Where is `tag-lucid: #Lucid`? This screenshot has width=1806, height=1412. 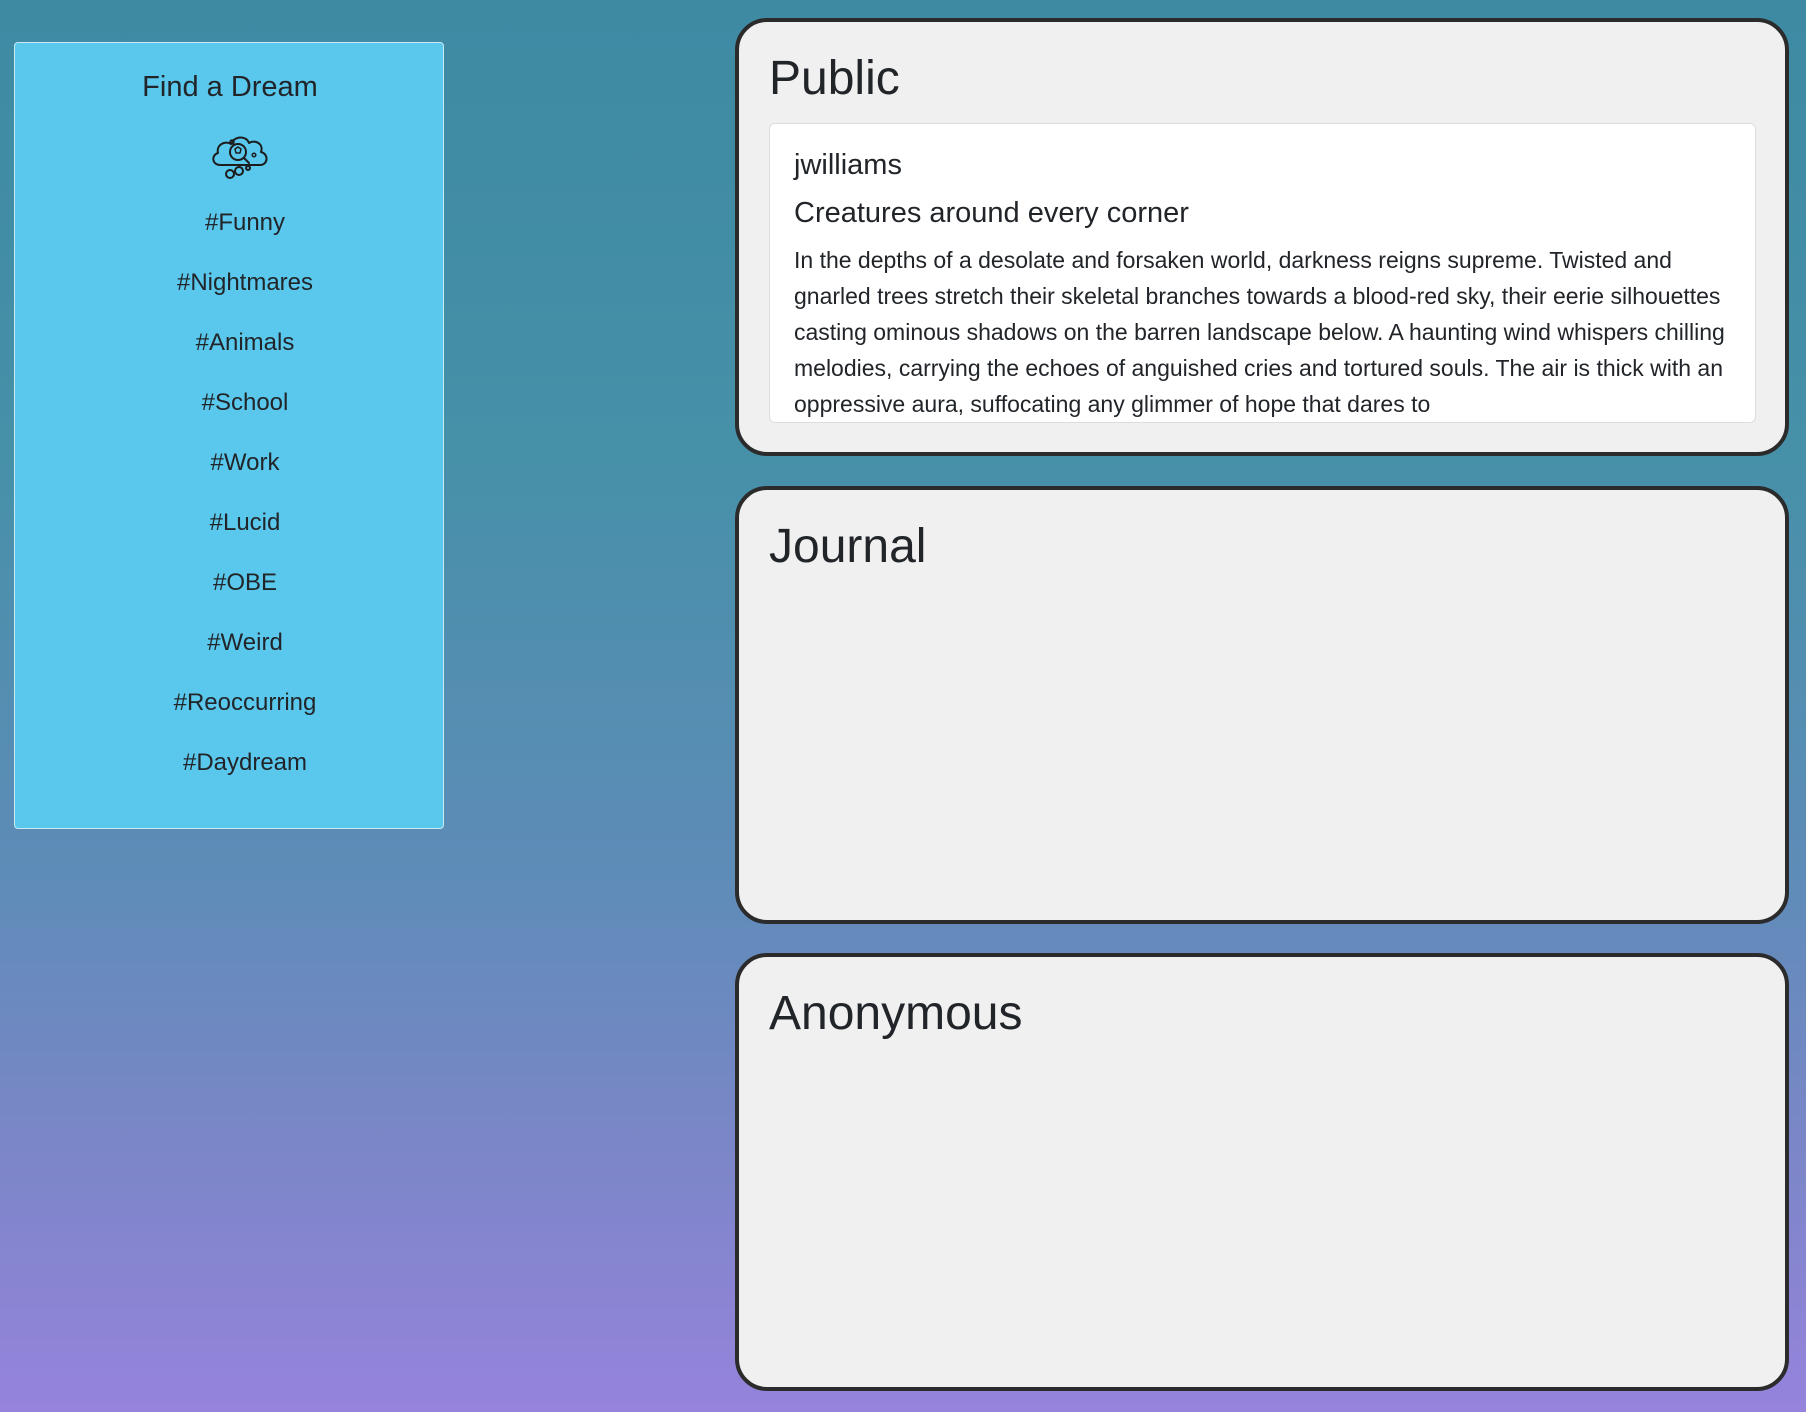
tag-lucid: #Lucid is located at coordinates (245, 533).